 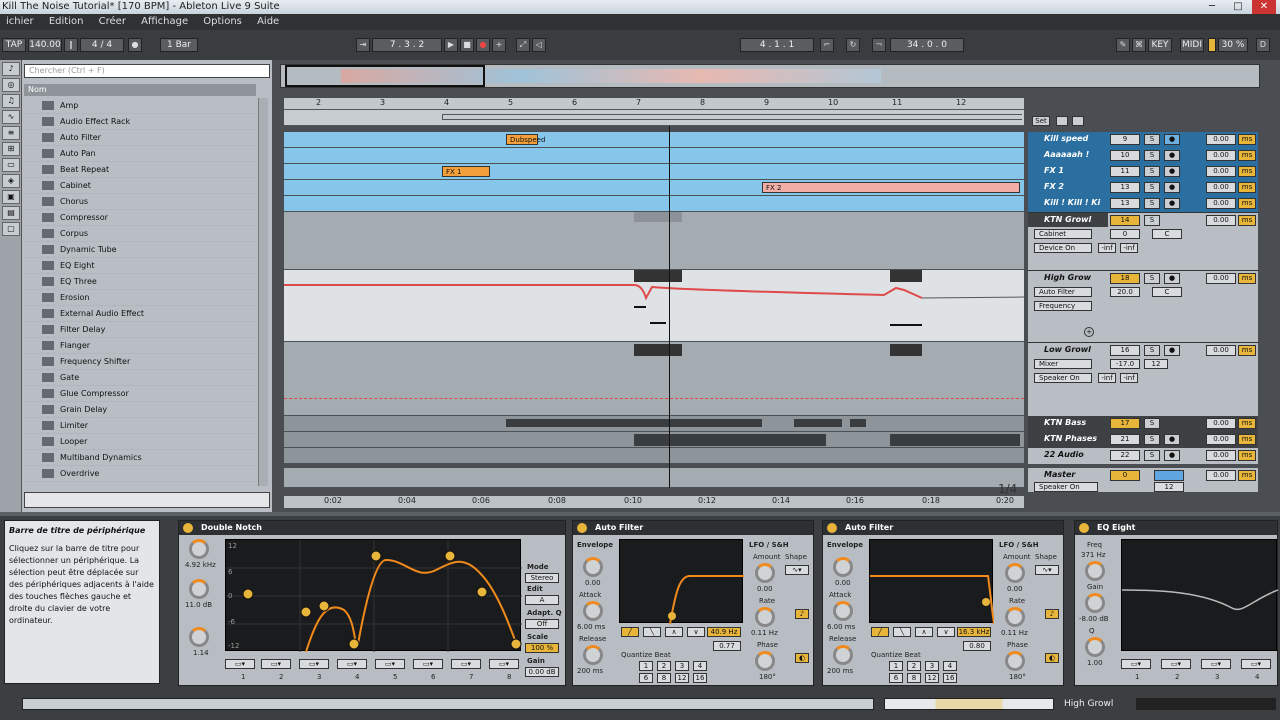 I want to click on envelope-knob, so click(x=593, y=567).